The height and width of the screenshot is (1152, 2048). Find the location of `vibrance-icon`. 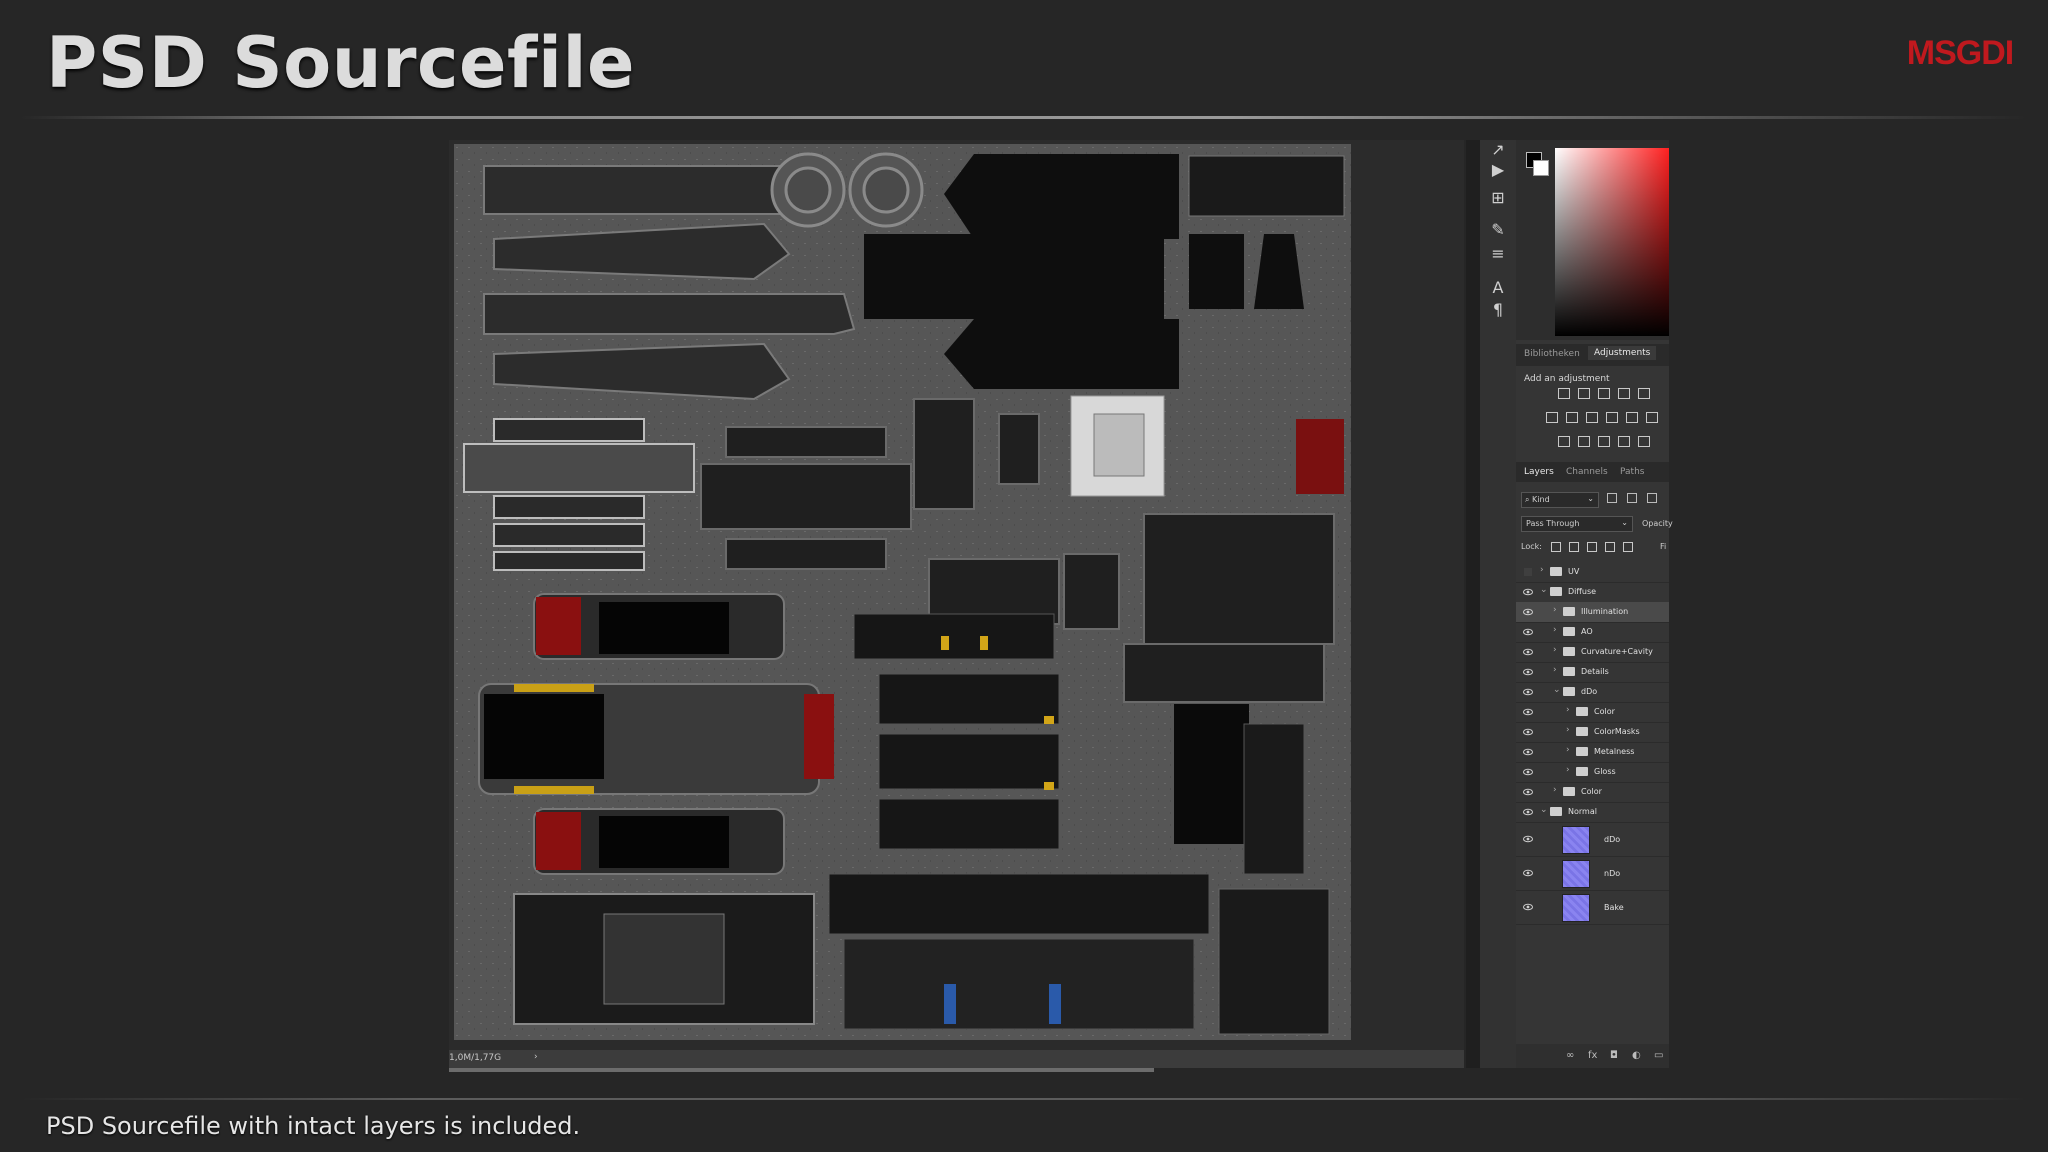

vibrance-icon is located at coordinates (1644, 393).